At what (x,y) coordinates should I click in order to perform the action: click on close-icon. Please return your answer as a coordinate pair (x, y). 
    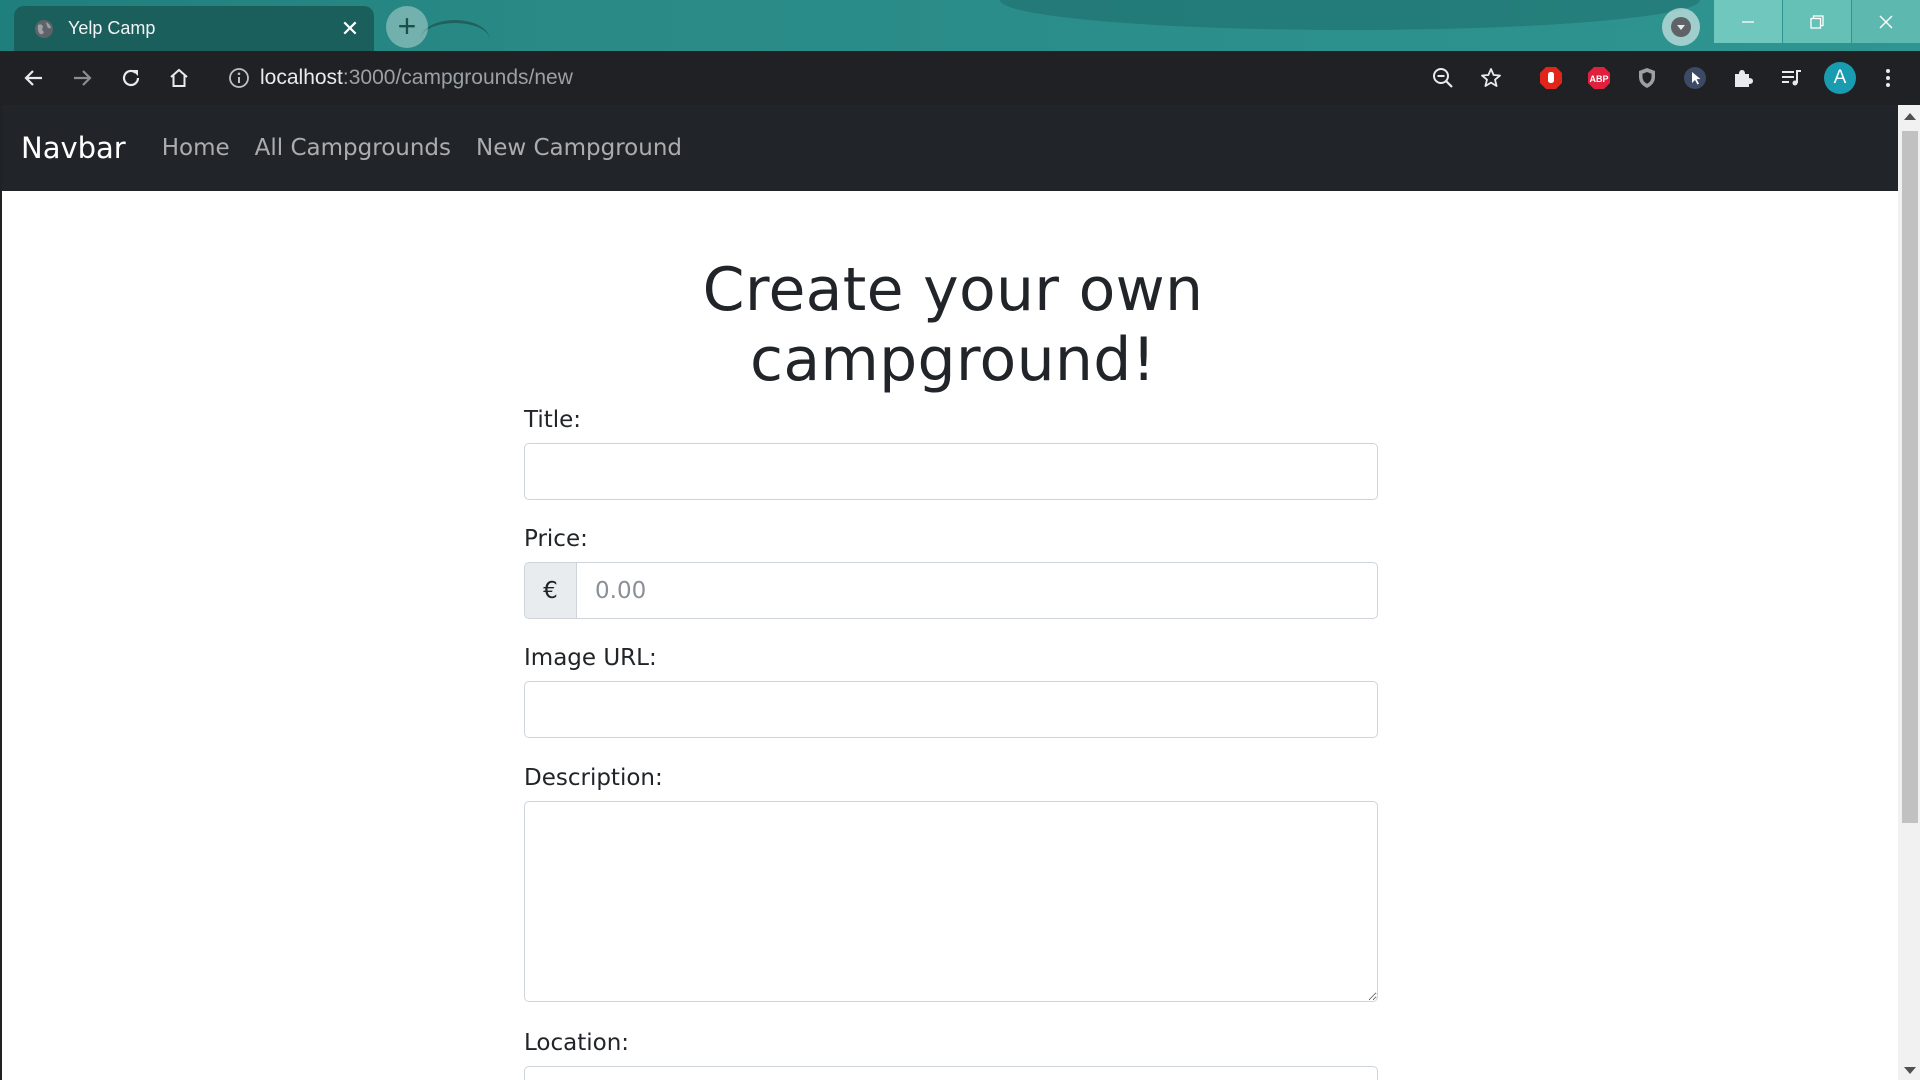
    Looking at the image, I should click on (1886, 21).